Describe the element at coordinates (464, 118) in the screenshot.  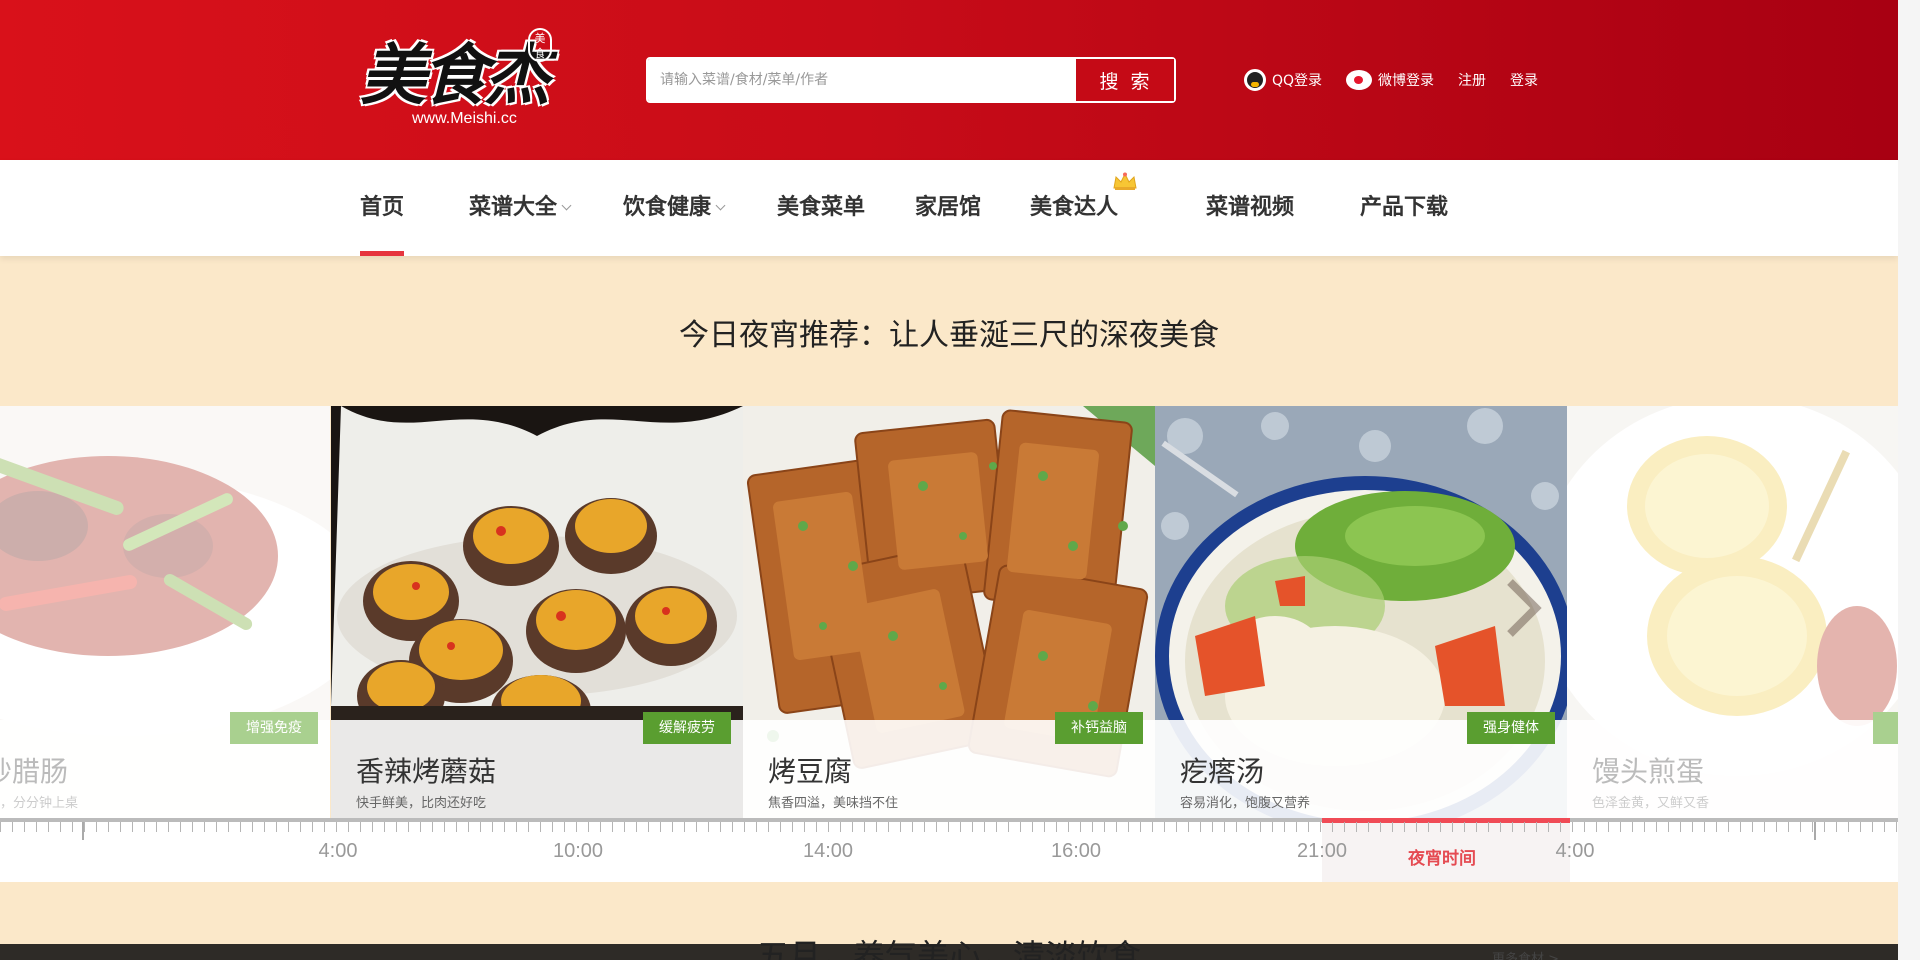
I see `logo-url: www.Meishi.cc` at that location.